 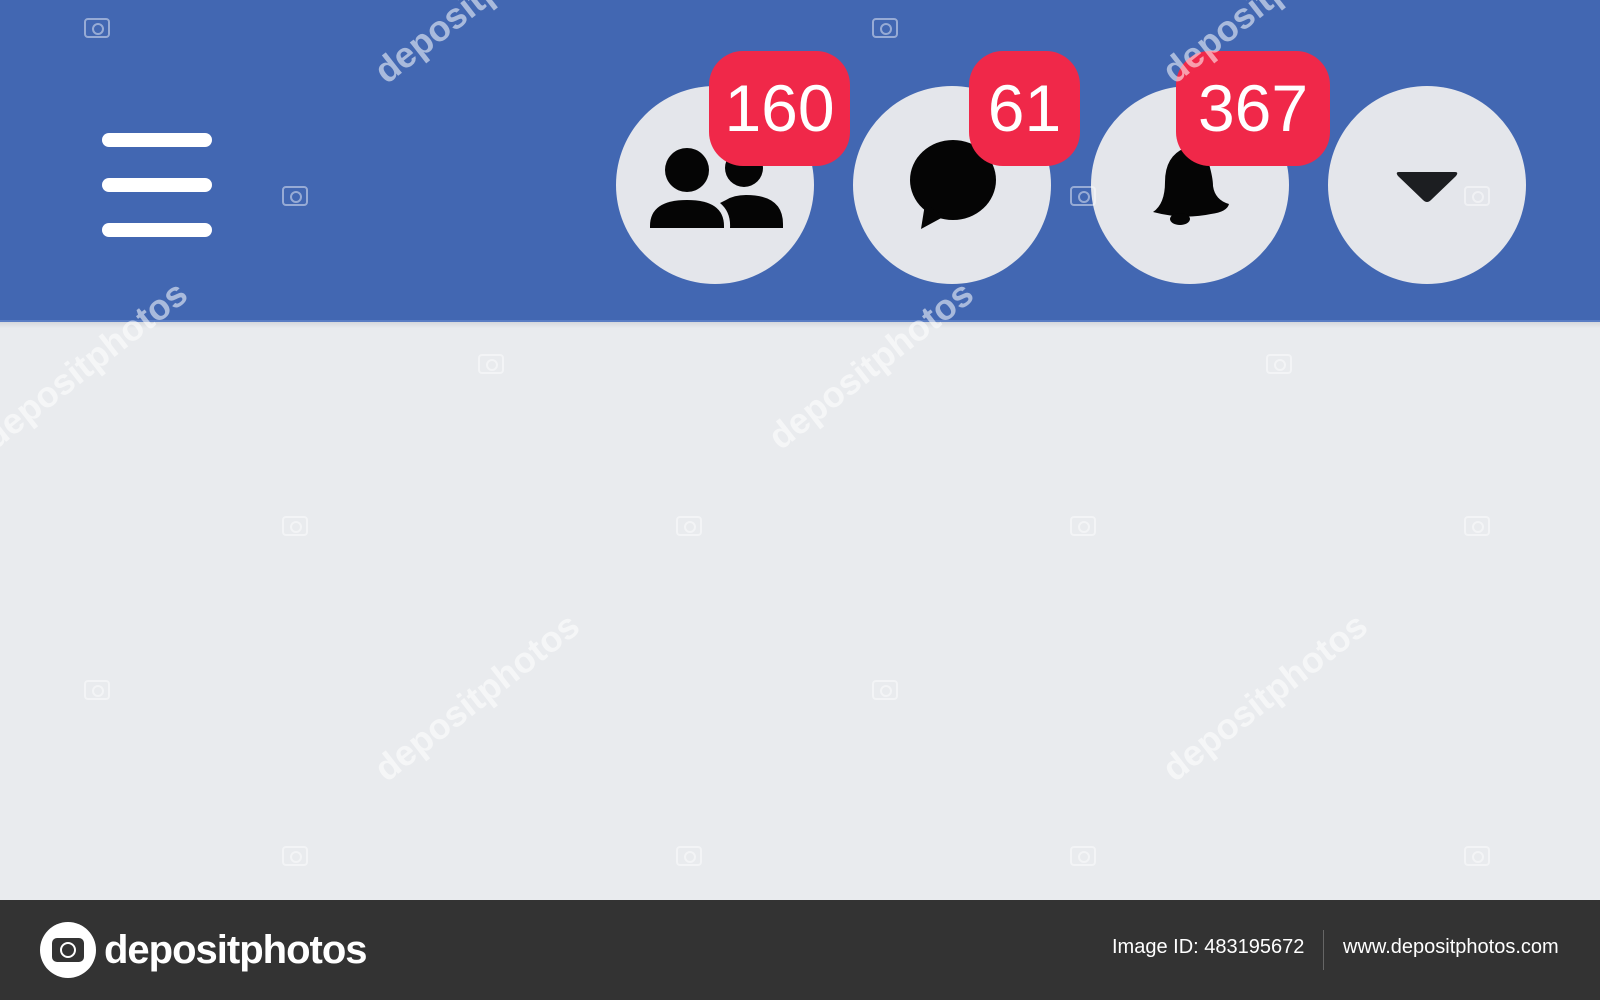 I want to click on caret-down-icon, so click(x=1427, y=185).